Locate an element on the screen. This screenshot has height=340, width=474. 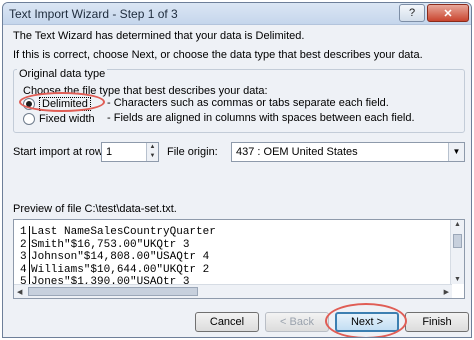
finish-button: Finish is located at coordinates (437, 322).